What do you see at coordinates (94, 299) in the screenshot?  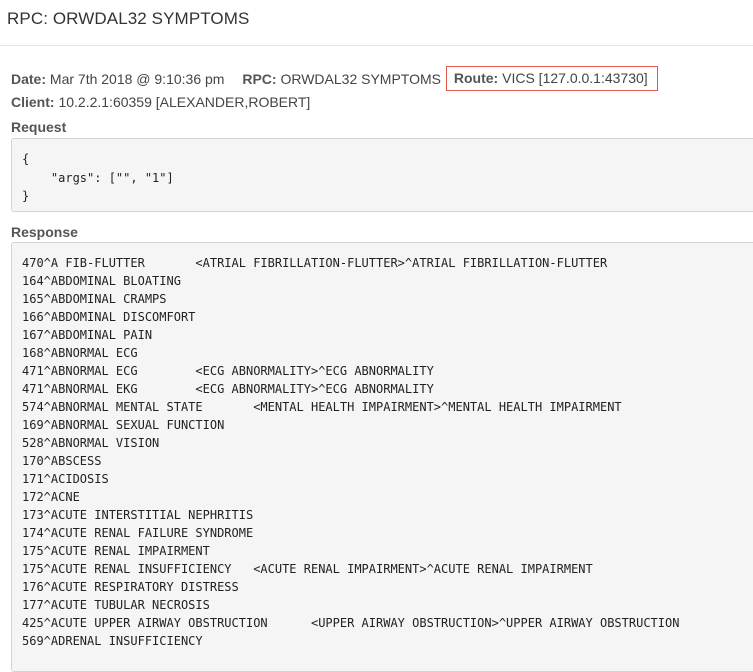 I see `response-code-line: 165^ABDOMINAL CRAMPS` at bounding box center [94, 299].